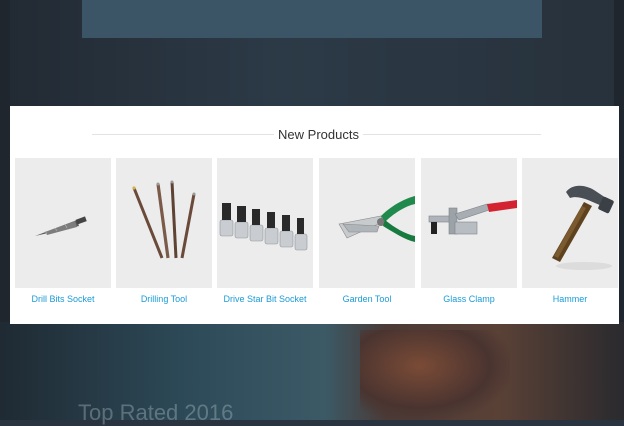 The image size is (624, 426). I want to click on background-promo-text: Top Rated 2016, so click(156, 412).